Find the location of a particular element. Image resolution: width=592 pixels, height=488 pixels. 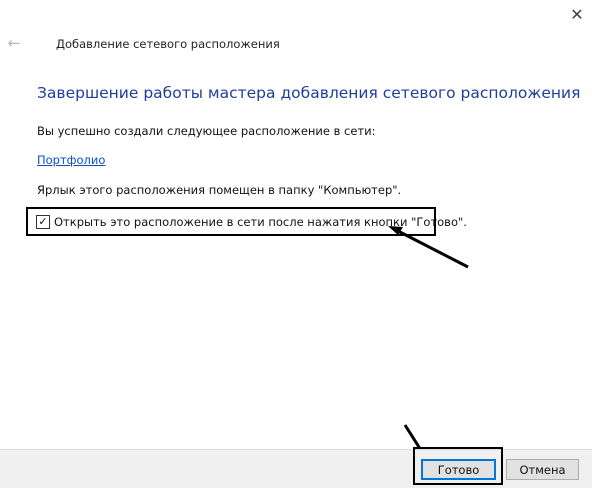

checkmark-icon: ✓ is located at coordinates (43, 221).